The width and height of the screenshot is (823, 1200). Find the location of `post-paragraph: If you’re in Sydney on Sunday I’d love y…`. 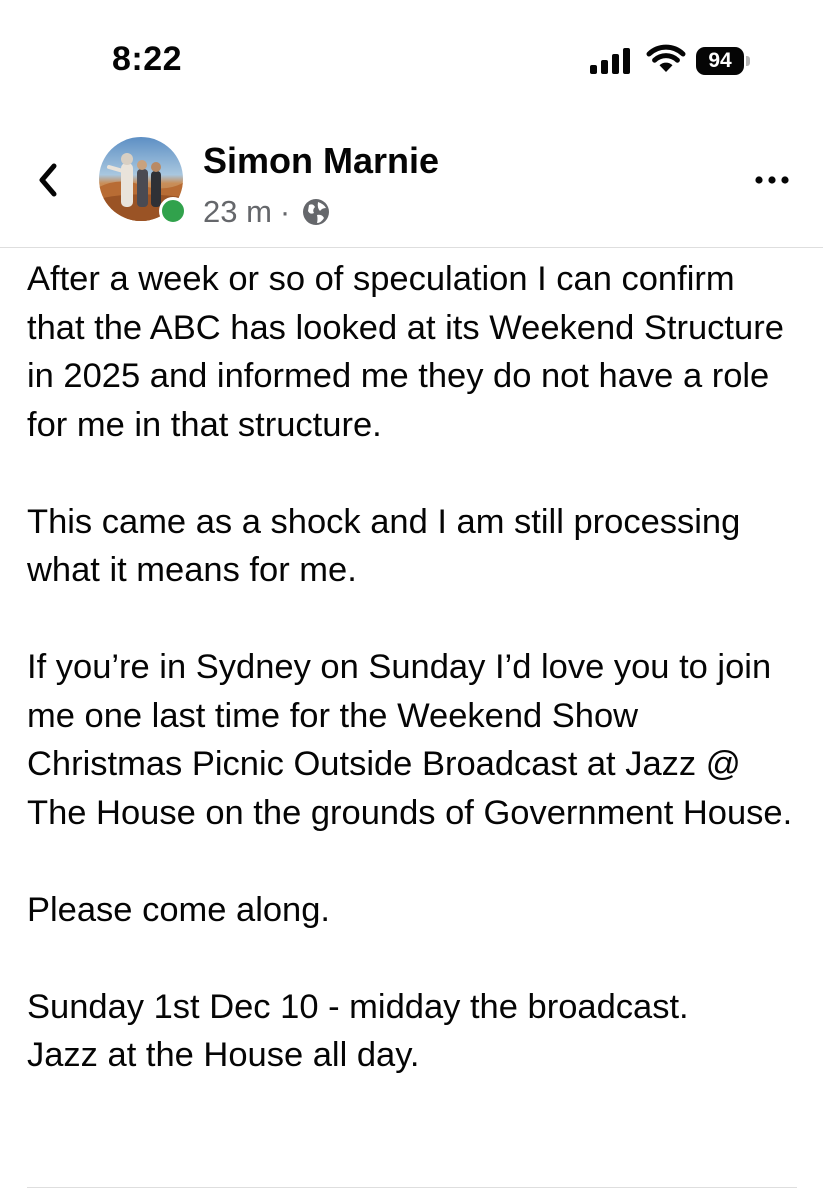

post-paragraph: If you’re in Sydney on Sunday I’d love y… is located at coordinates (410, 740).